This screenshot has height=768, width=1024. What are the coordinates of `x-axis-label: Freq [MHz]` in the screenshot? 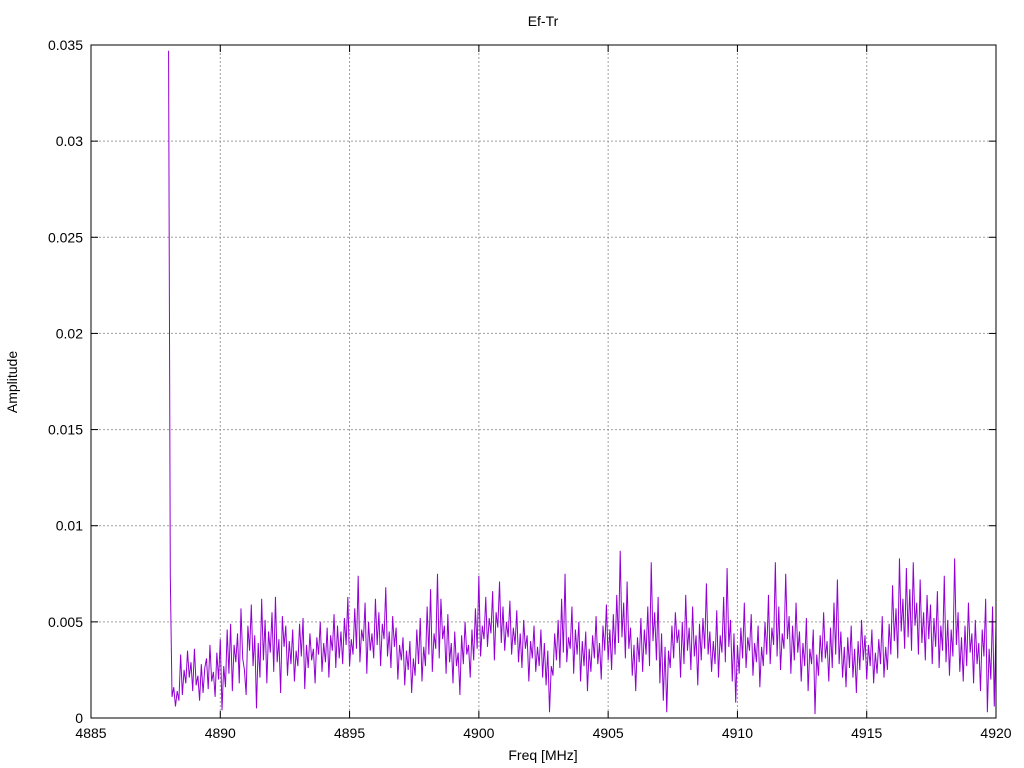 It's located at (542, 755).